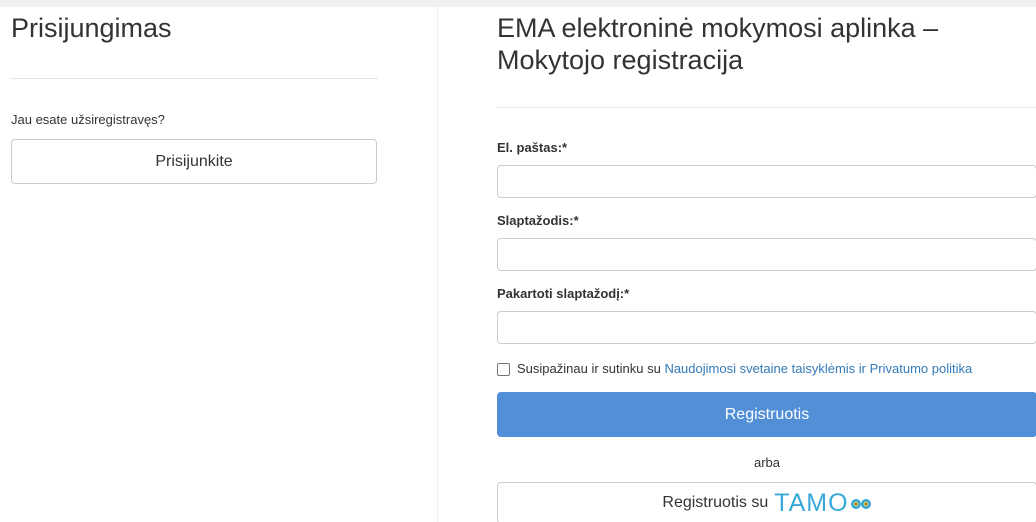 The image size is (1036, 522). What do you see at coordinates (503, 369) in the screenshot?
I see `terms-checkbox` at bounding box center [503, 369].